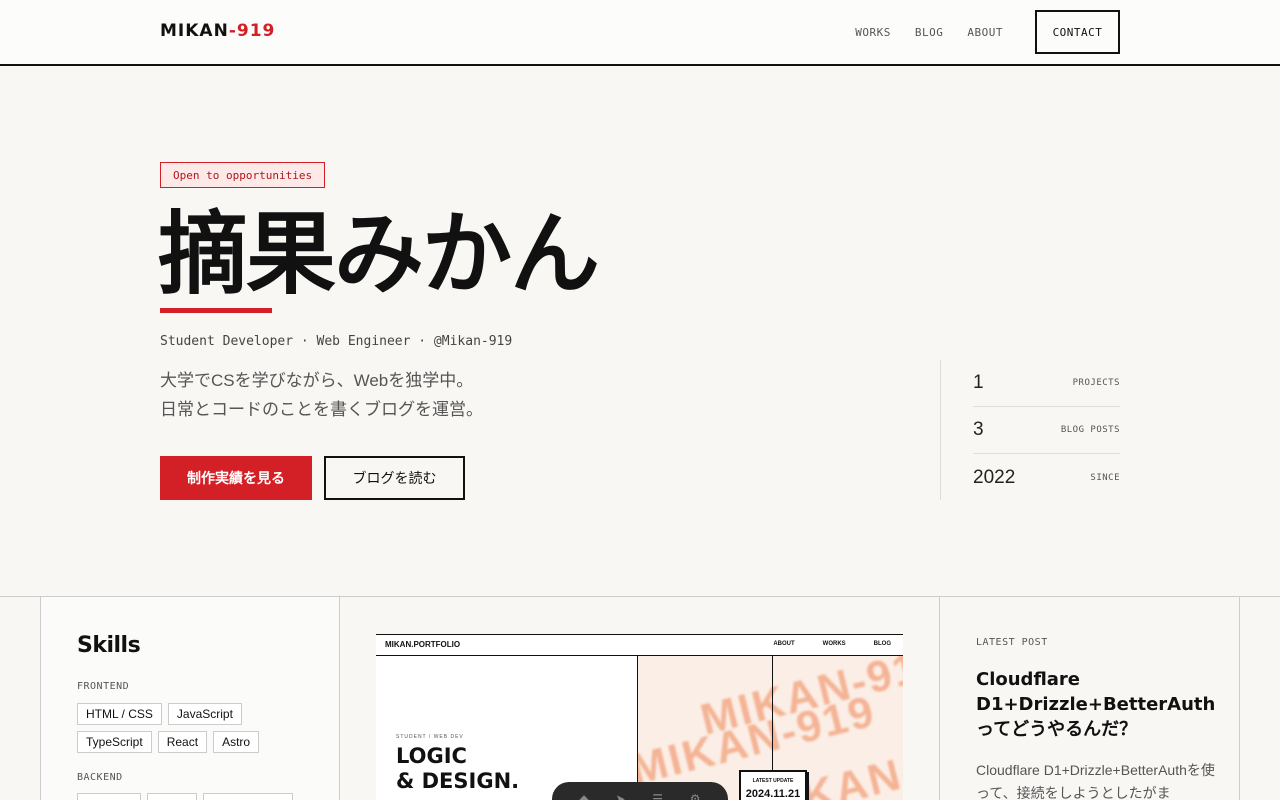 The width and height of the screenshot is (1280, 800). I want to click on preview-link: BLOG, so click(882, 644).